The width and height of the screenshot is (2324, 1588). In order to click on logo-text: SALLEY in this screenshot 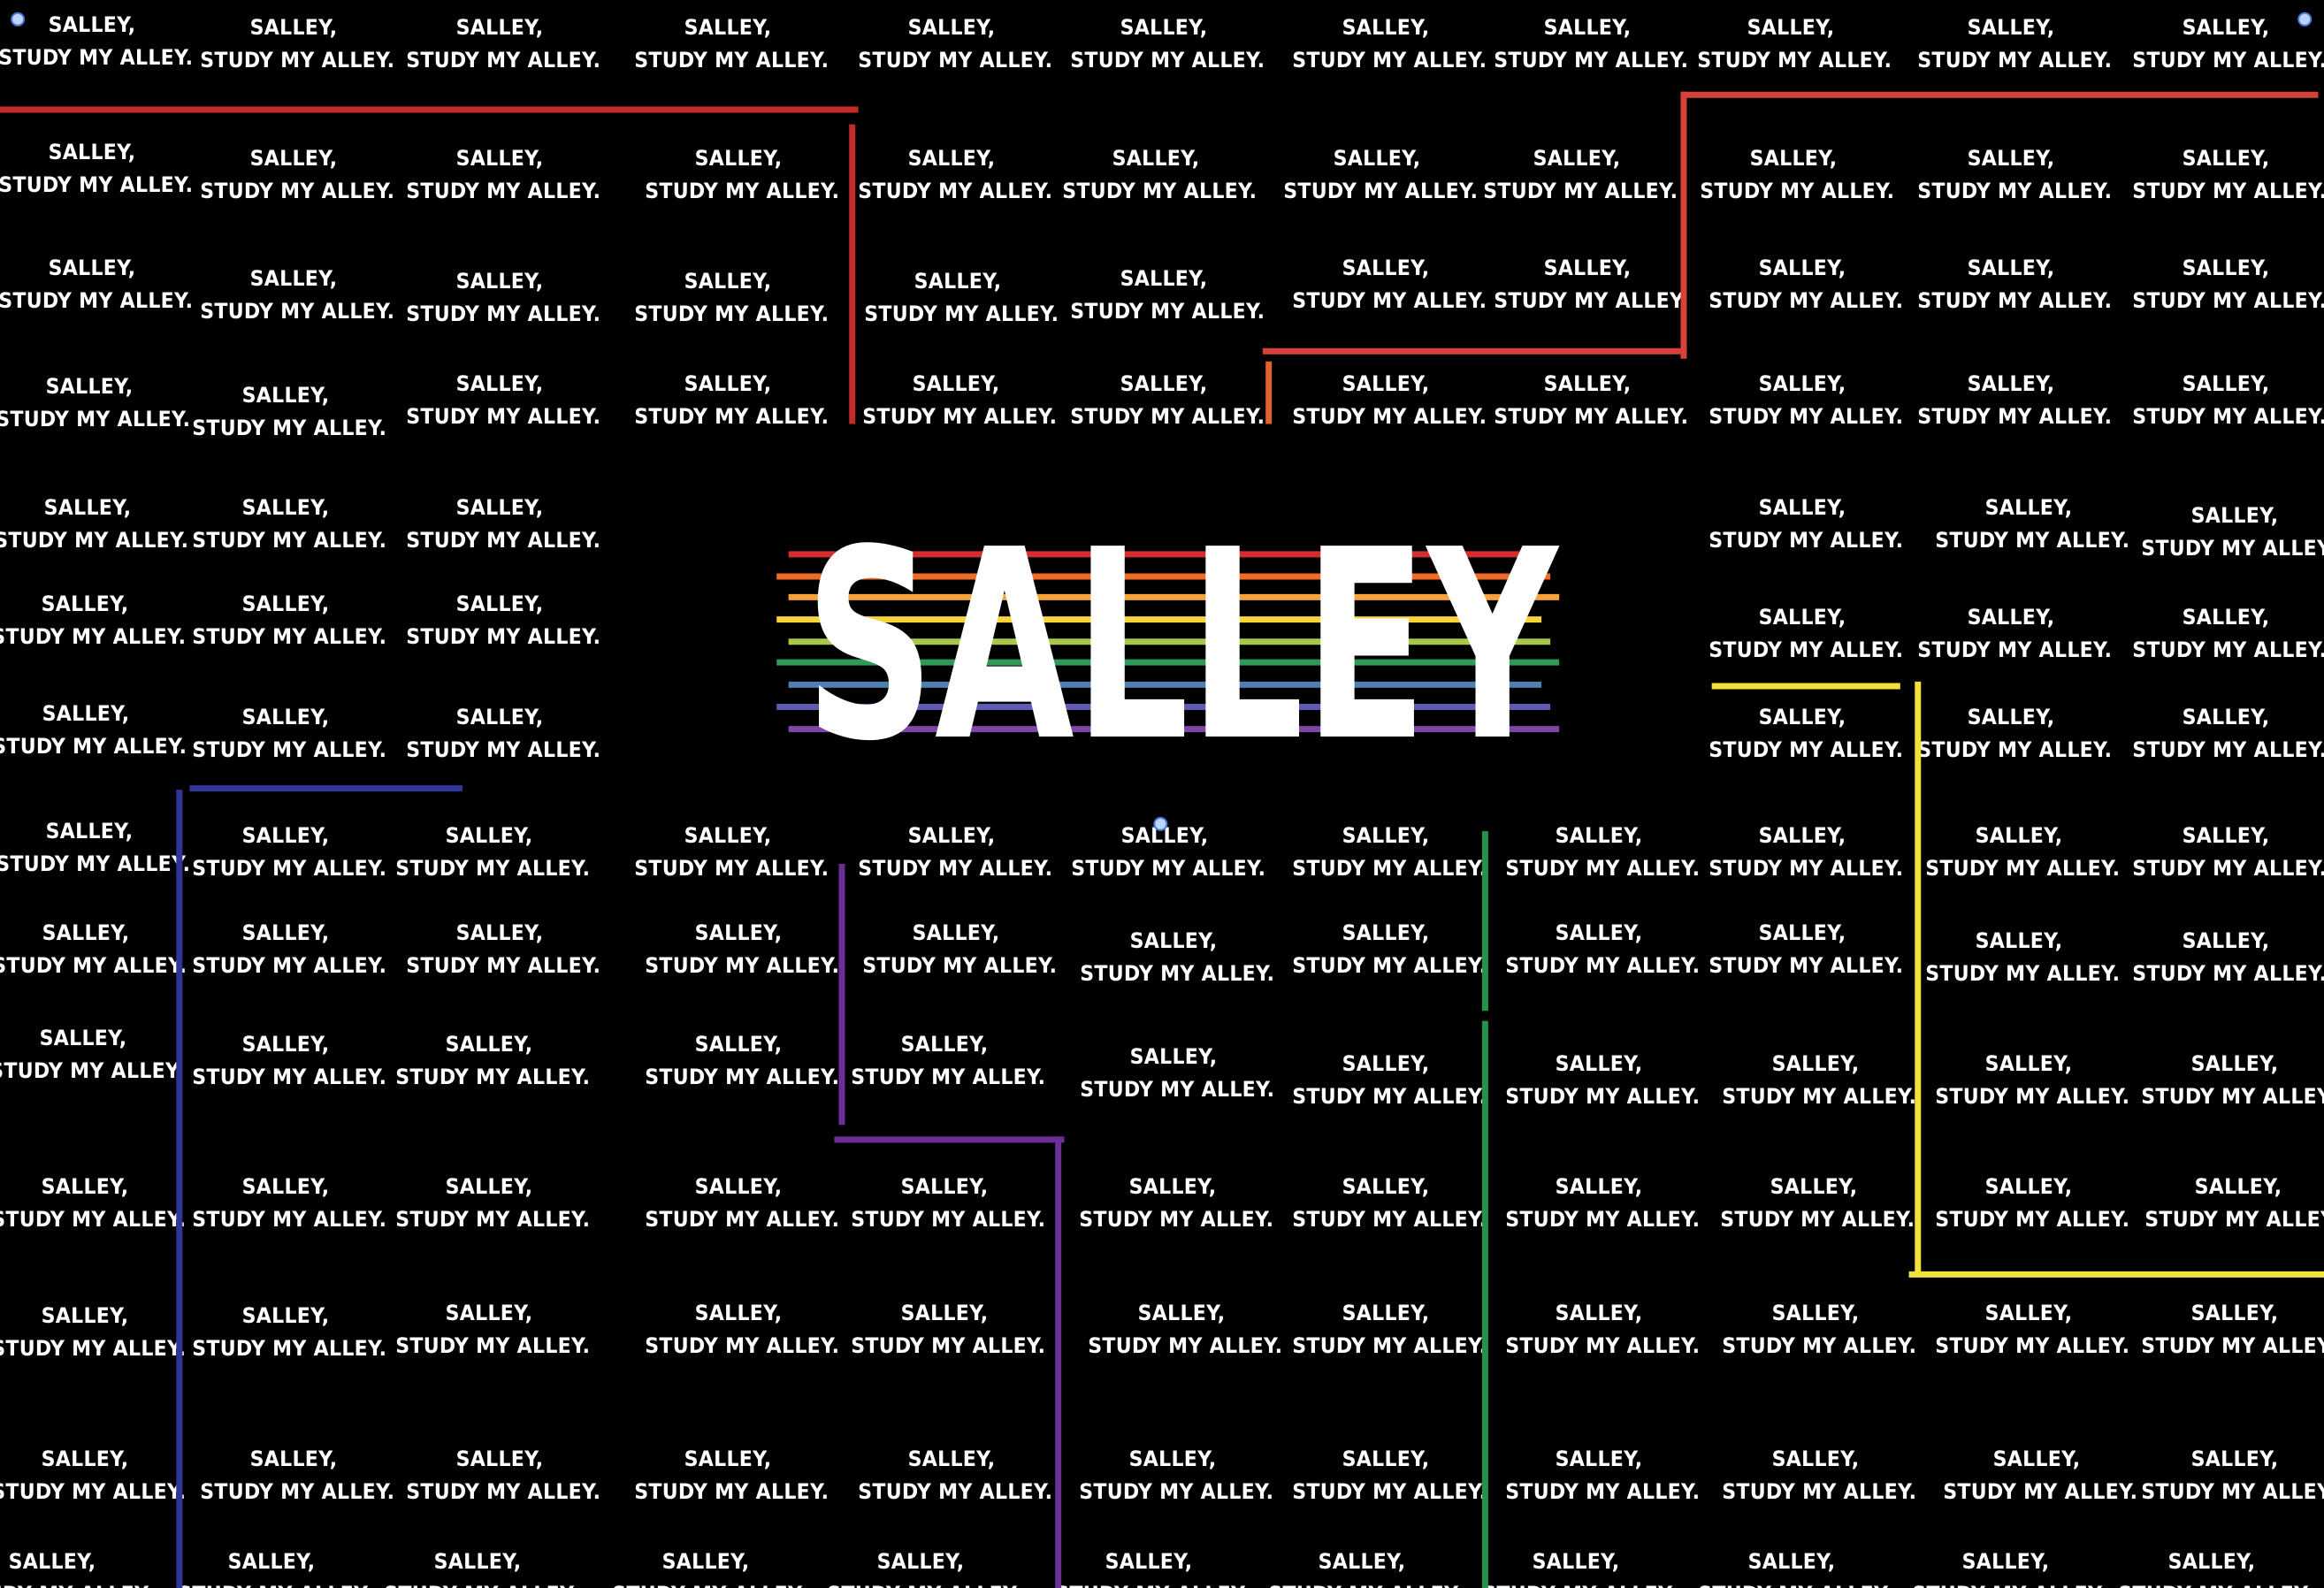, I will do `click(1182, 645)`.